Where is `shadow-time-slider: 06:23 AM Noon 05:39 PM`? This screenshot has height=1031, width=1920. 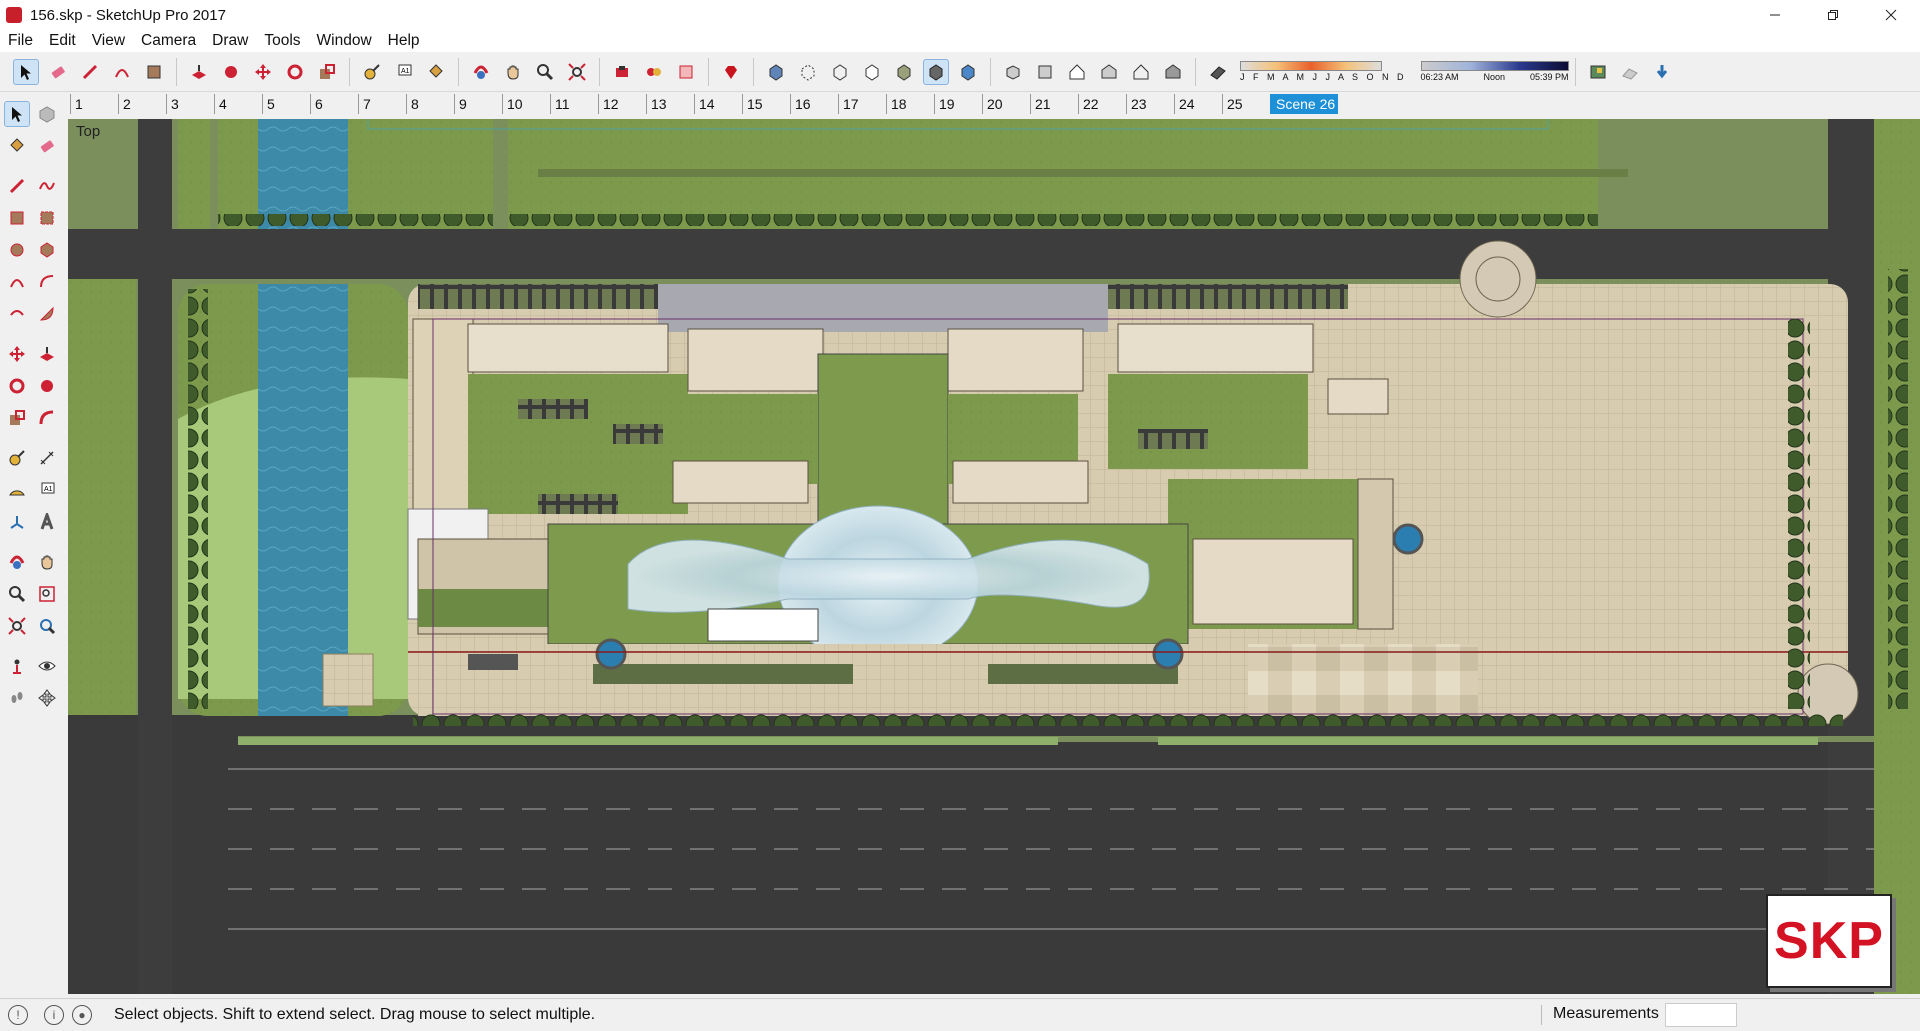 shadow-time-slider: 06:23 AM Noon 05:39 PM is located at coordinates (1494, 71).